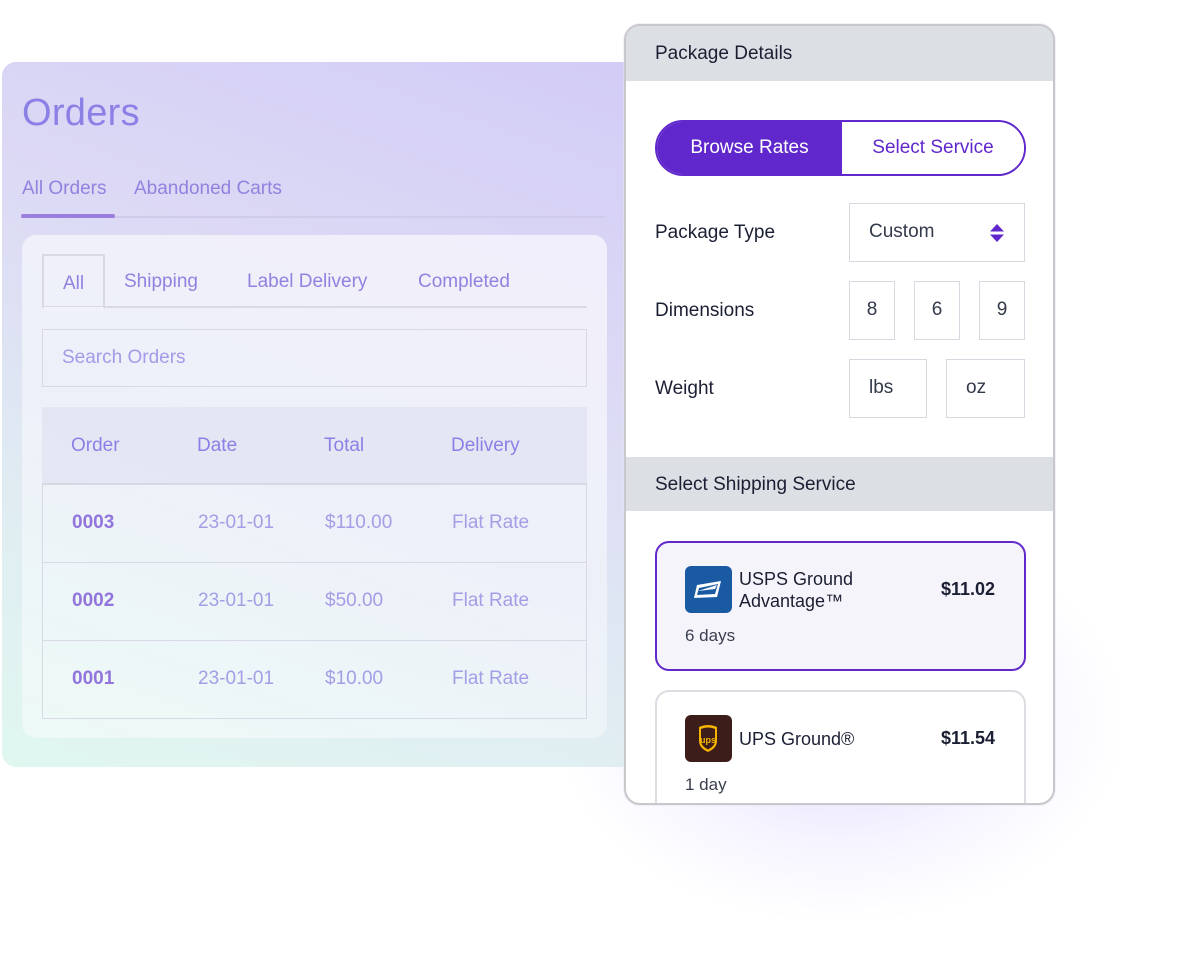 This screenshot has height=980, width=1198. I want to click on select-service-button: Select Service, so click(933, 148).